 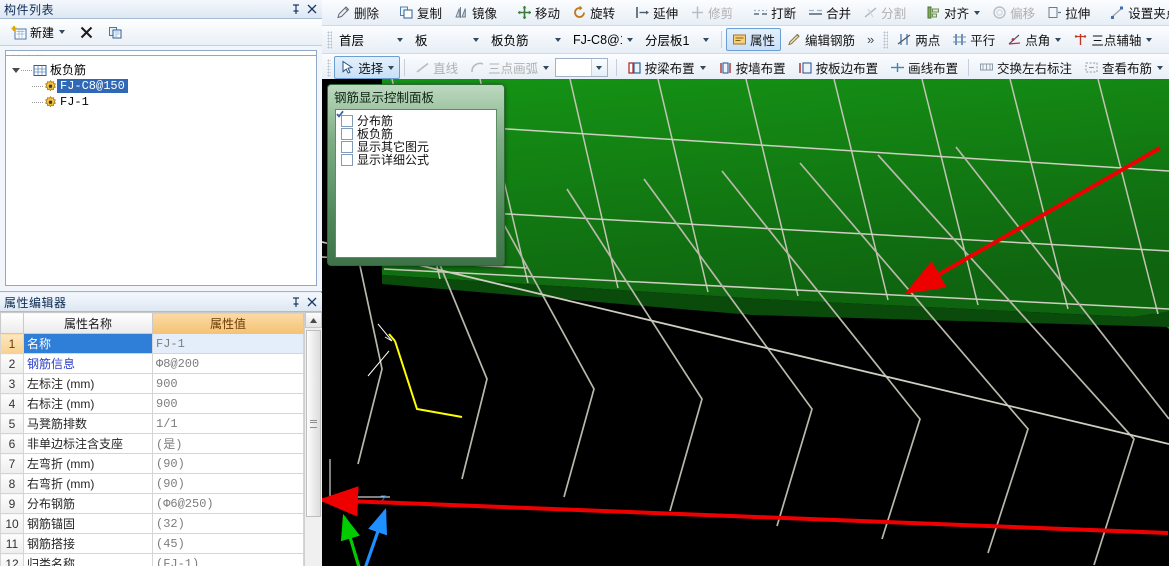 What do you see at coordinates (953, 12) in the screenshot?
I see `align-button: 对齐` at bounding box center [953, 12].